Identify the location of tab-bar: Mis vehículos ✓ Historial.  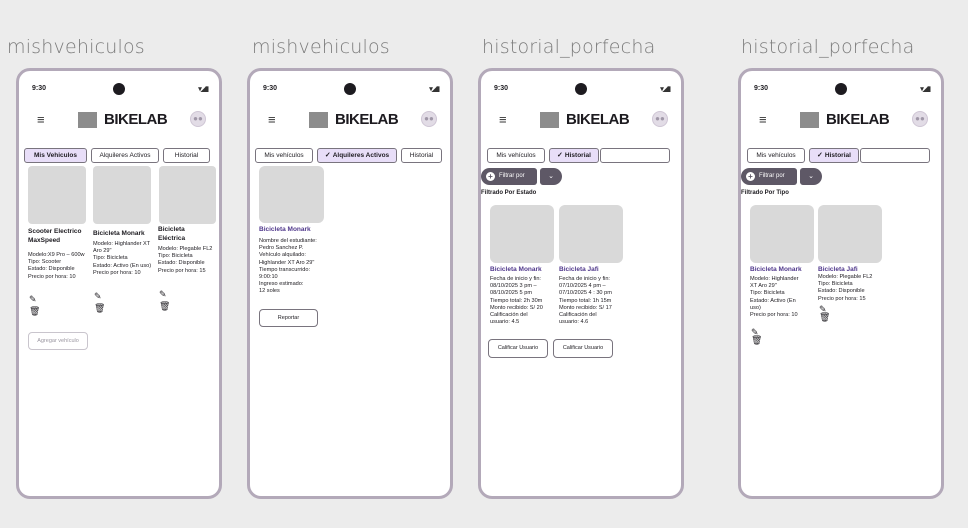
(581, 156).